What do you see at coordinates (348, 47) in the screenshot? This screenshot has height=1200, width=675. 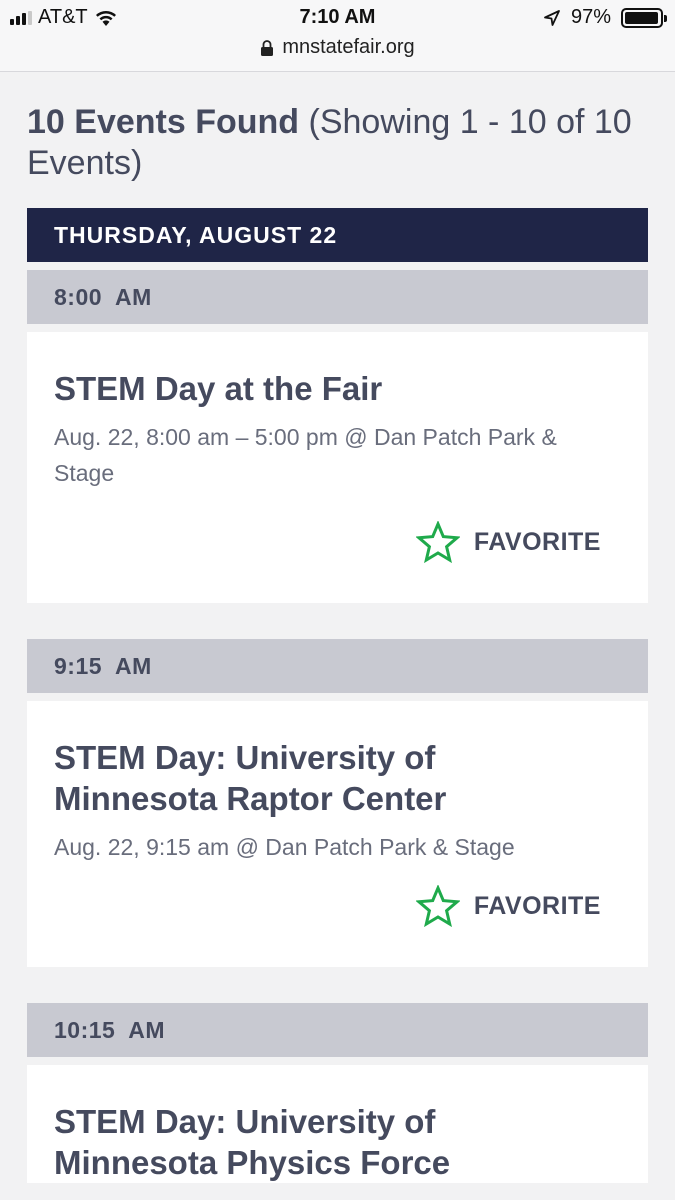 I see `url-text: mnstatefair.org` at bounding box center [348, 47].